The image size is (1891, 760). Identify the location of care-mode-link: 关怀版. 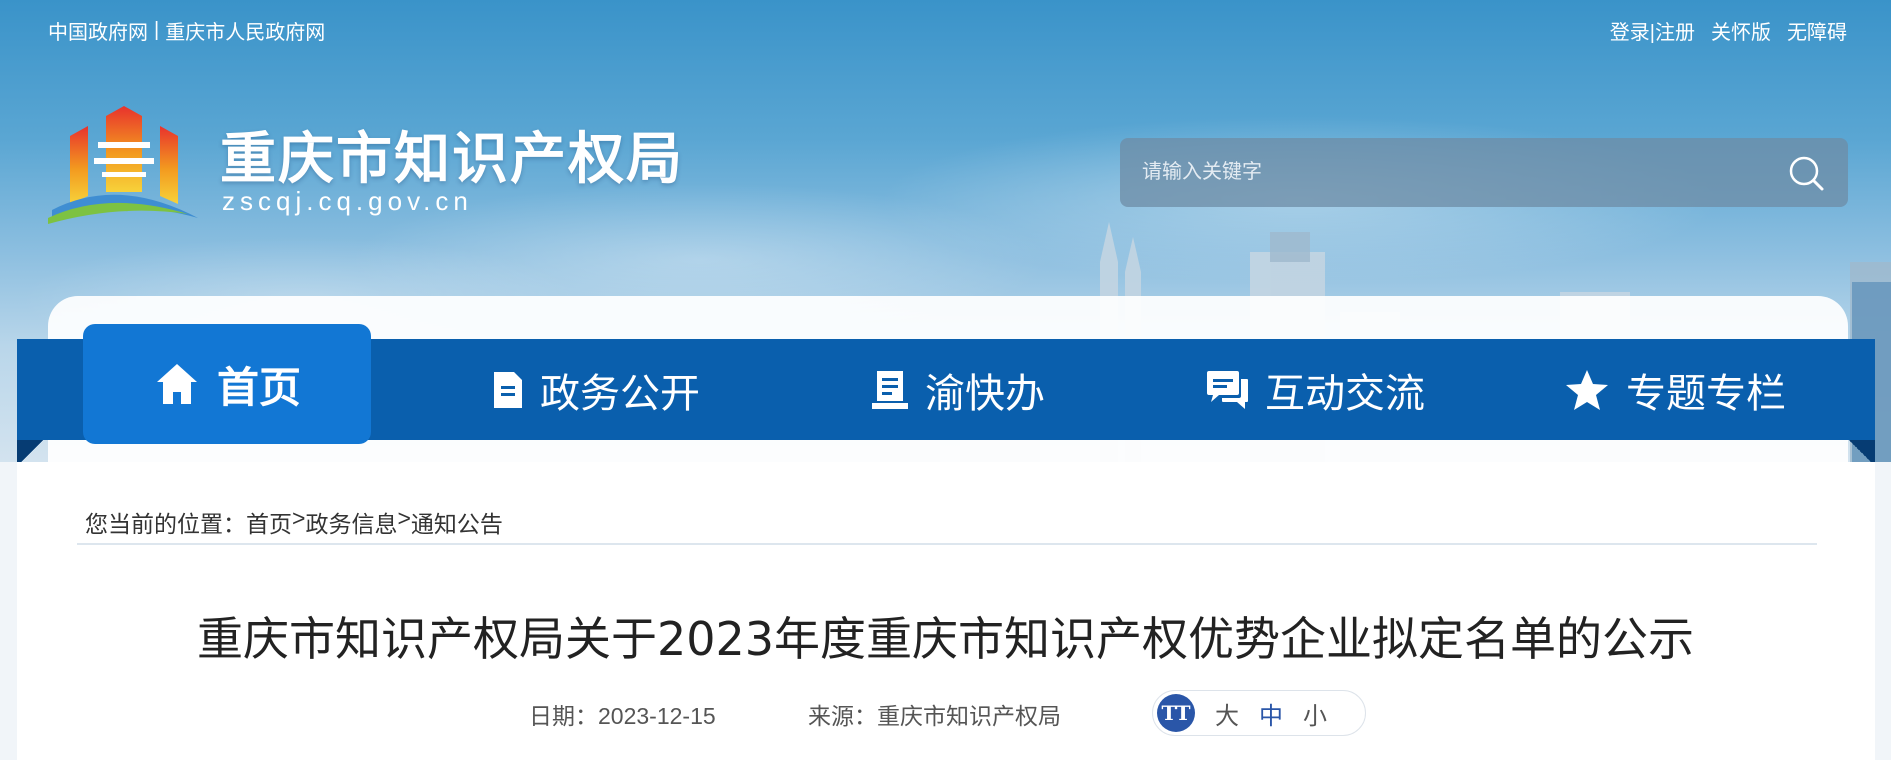
(1741, 30).